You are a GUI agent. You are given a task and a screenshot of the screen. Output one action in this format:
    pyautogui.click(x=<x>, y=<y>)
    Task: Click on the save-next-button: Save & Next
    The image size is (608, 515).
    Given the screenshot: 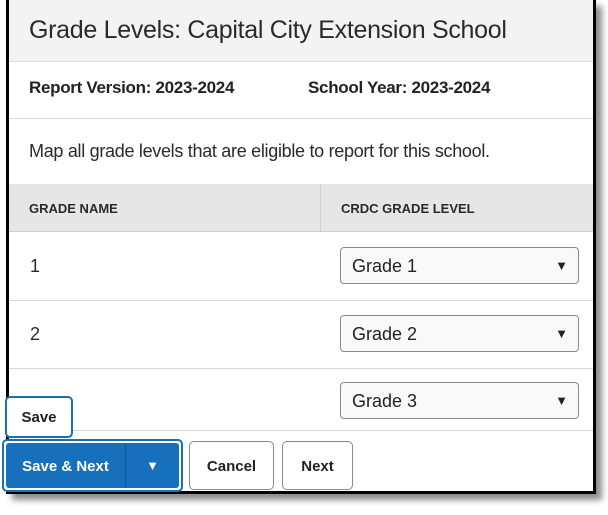 What is the action you would take?
    pyautogui.click(x=66, y=465)
    